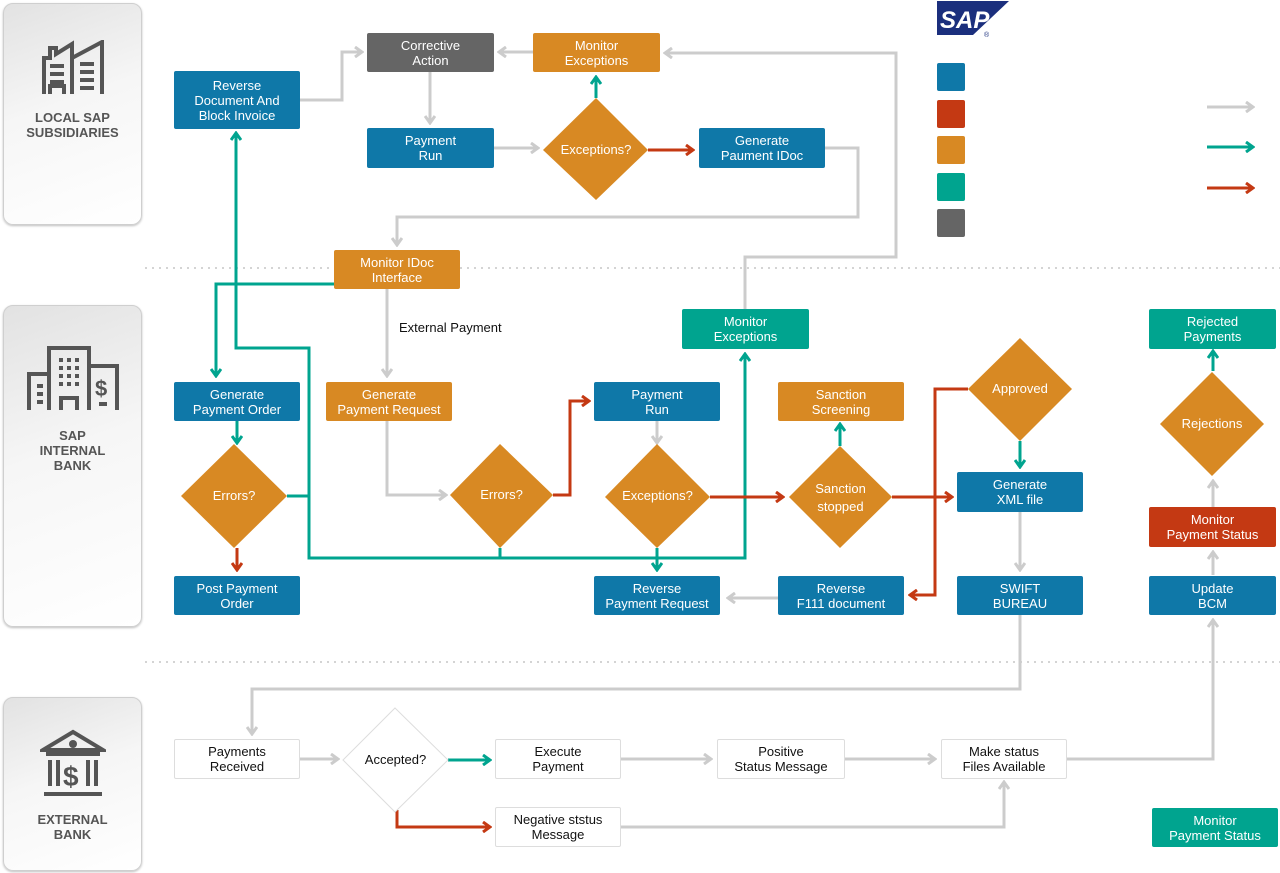 The image size is (1280, 873). What do you see at coordinates (657, 496) in the screenshot?
I see `decision-exceptions-mid` at bounding box center [657, 496].